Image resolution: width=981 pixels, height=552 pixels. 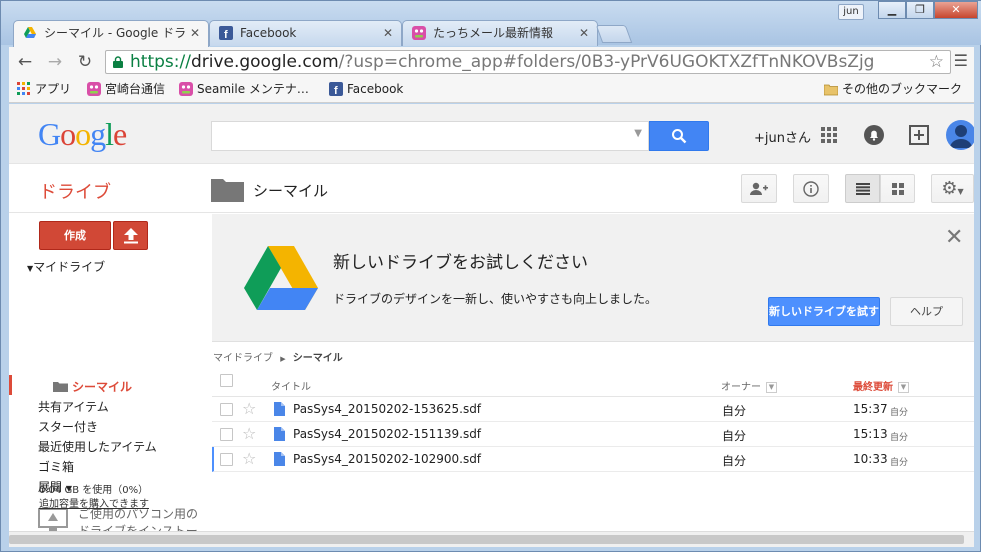 What do you see at coordinates (956, 10) in the screenshot?
I see `close-window-button: ✕` at bounding box center [956, 10].